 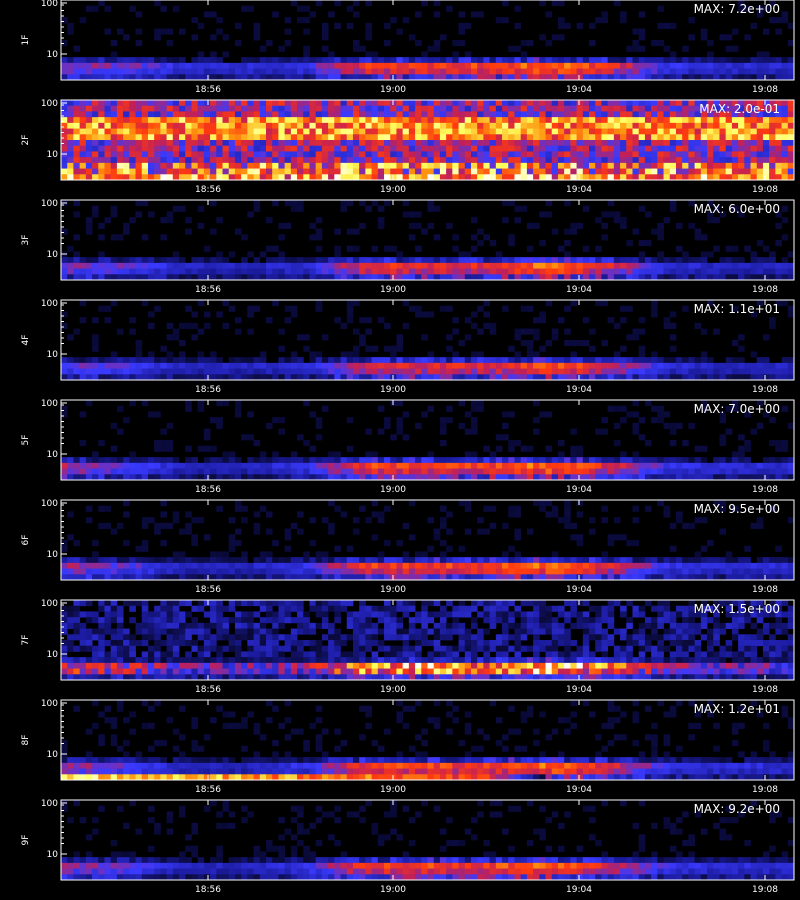 What do you see at coordinates (765, 490) in the screenshot?
I see `x-tick-label: 19:08` at bounding box center [765, 490].